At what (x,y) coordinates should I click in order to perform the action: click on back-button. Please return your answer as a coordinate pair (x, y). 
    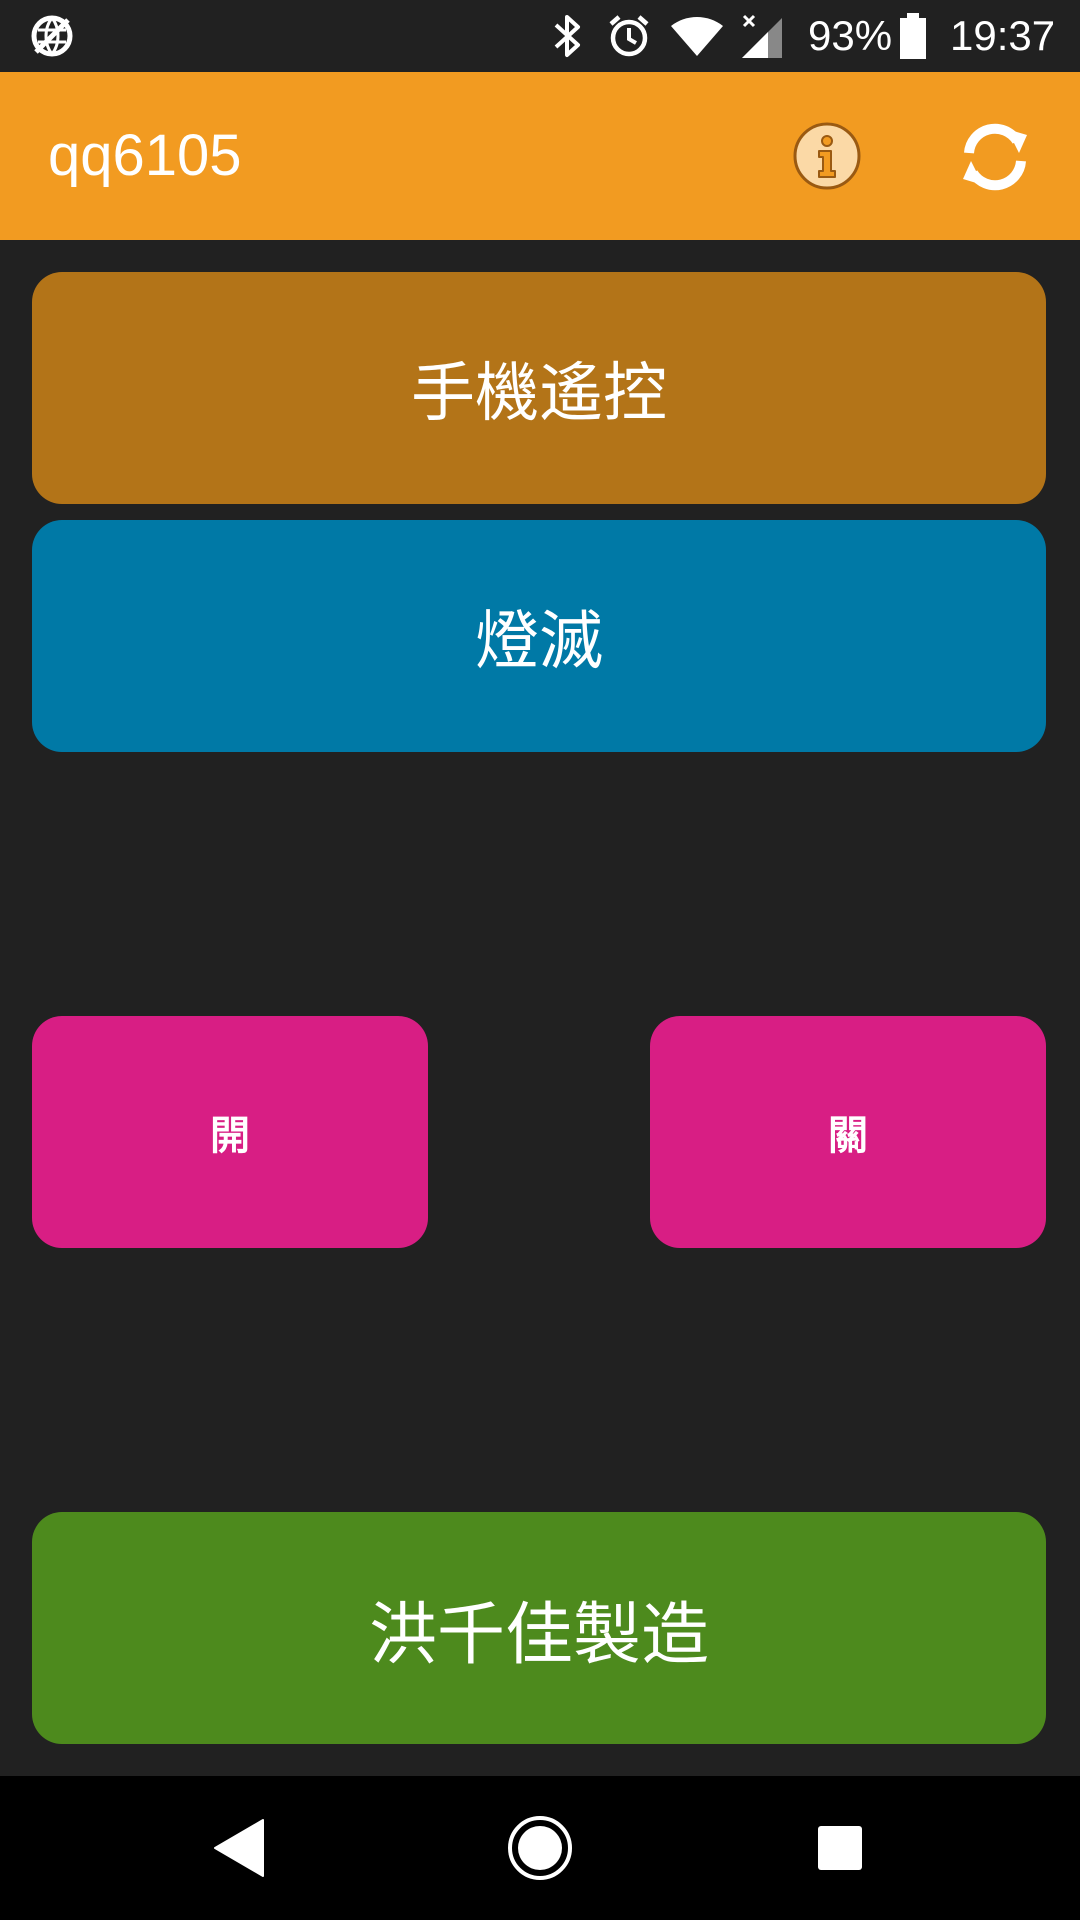
    Looking at the image, I should click on (240, 1848).